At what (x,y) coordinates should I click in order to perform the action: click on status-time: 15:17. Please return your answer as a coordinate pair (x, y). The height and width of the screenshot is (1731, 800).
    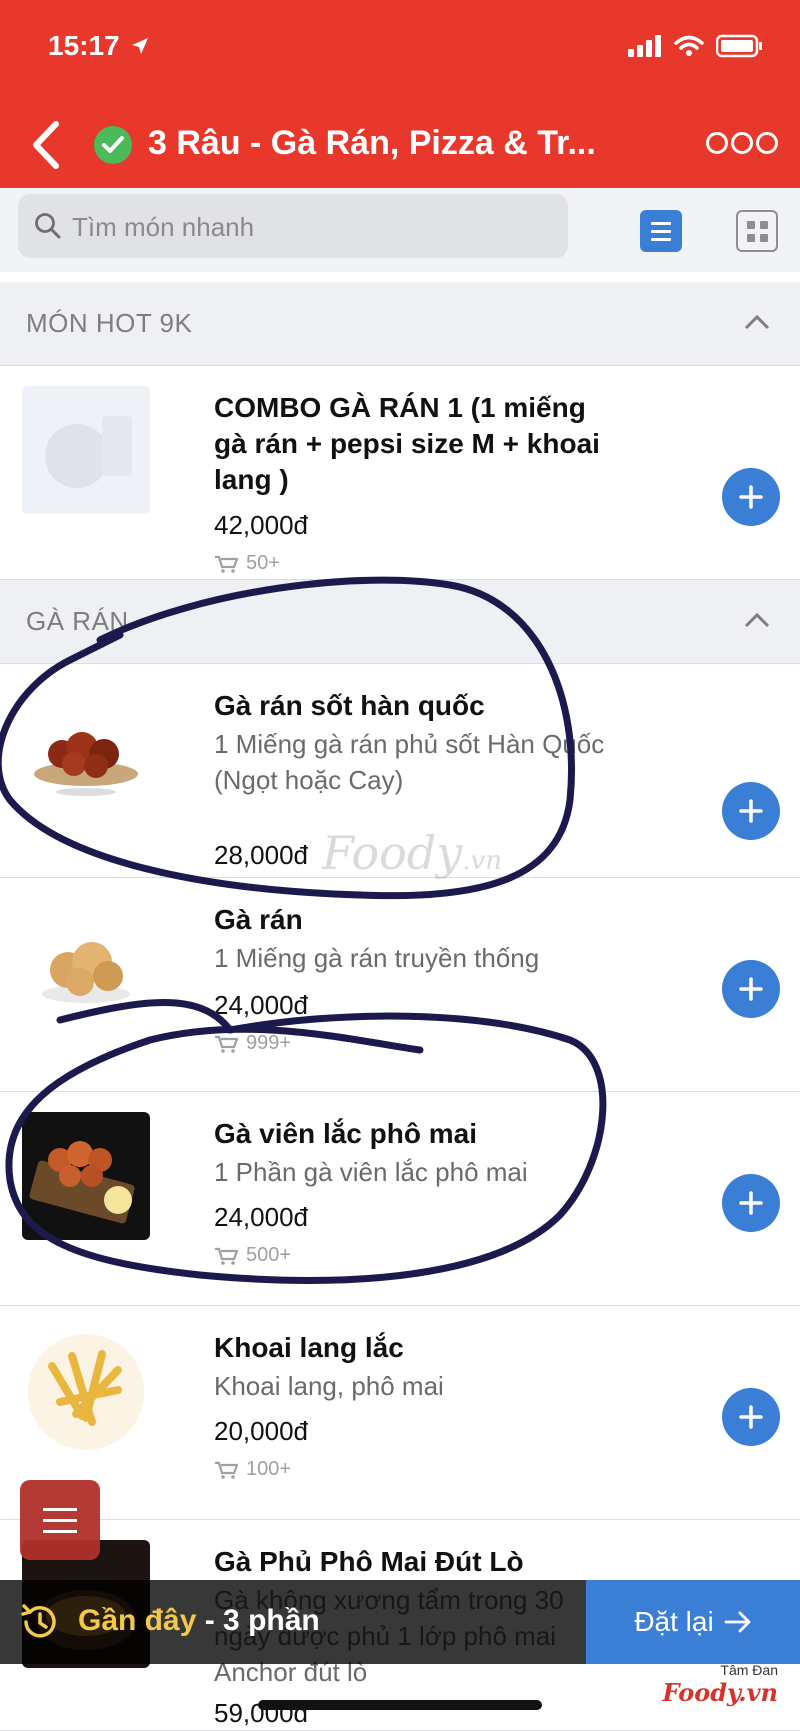
    Looking at the image, I should click on (84, 45).